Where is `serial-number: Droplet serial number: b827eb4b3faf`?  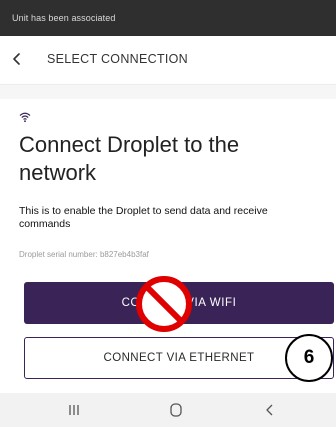
serial-number: Droplet serial number: b827eb4b3faf is located at coordinates (84, 254).